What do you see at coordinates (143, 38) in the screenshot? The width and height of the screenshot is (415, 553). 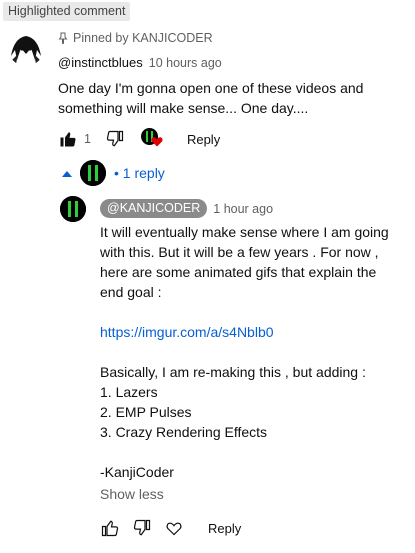 I see `pinned-label: Pinned by KANJICODER` at bounding box center [143, 38].